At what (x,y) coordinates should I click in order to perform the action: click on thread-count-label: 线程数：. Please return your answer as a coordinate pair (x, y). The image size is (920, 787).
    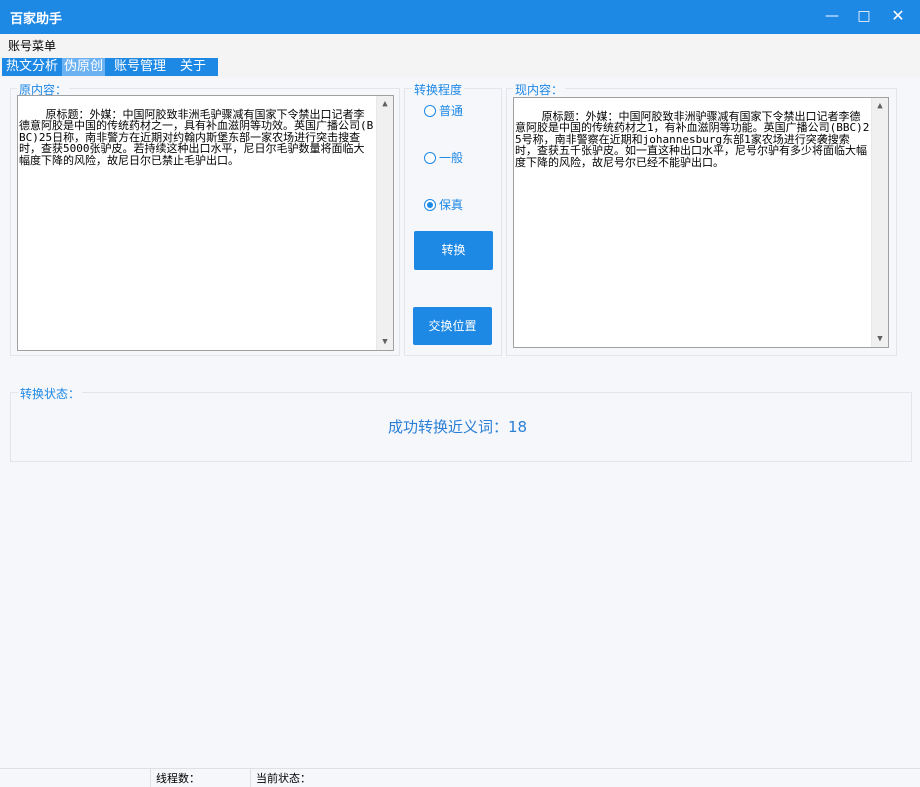
    Looking at the image, I should click on (178, 778).